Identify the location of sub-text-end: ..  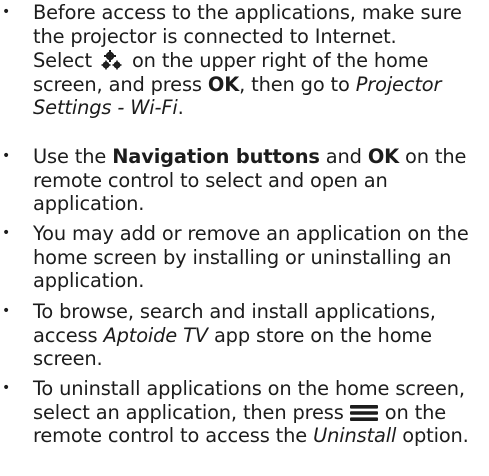
(180, 108).